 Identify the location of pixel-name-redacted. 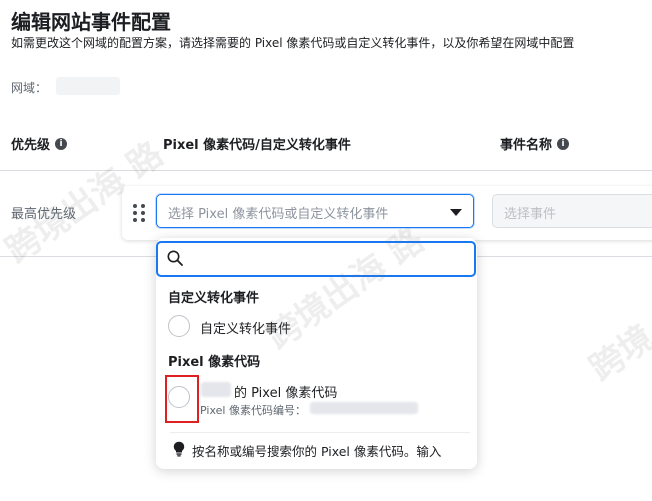
(216, 389).